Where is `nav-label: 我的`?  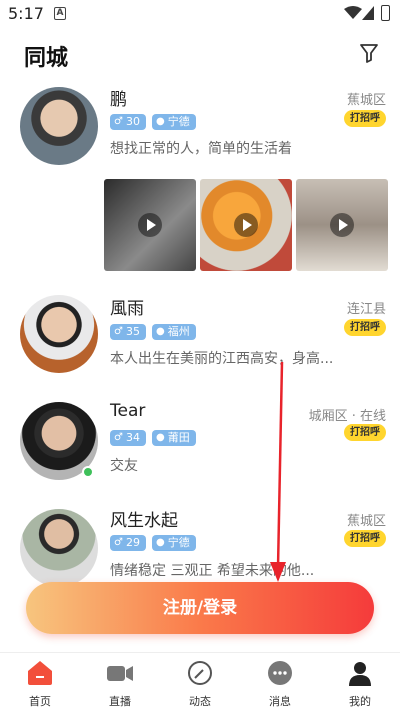 nav-label: 我的 is located at coordinates (360, 701).